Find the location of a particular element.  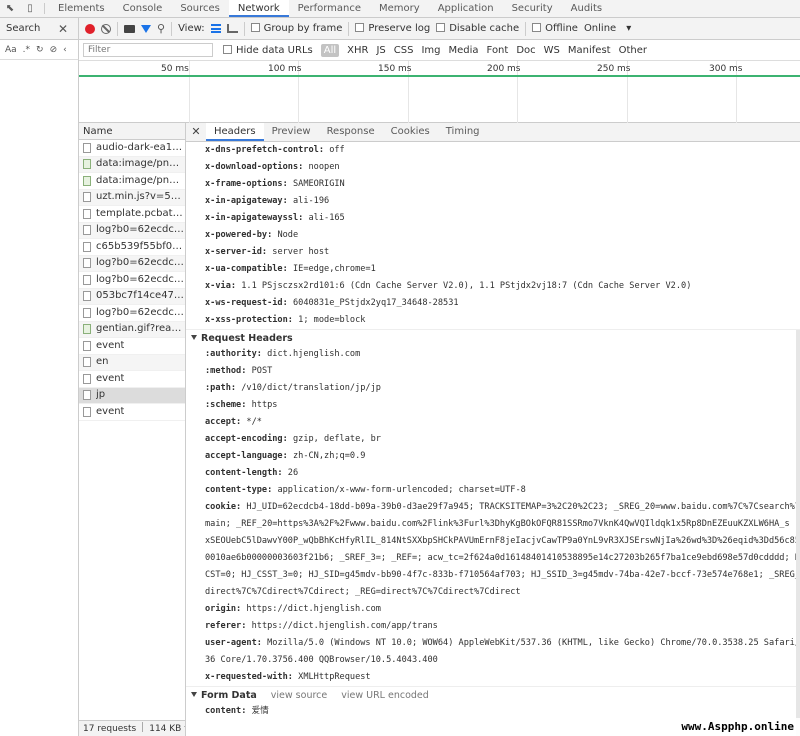

disable-cache-label: Disable cache is located at coordinates (484, 28).